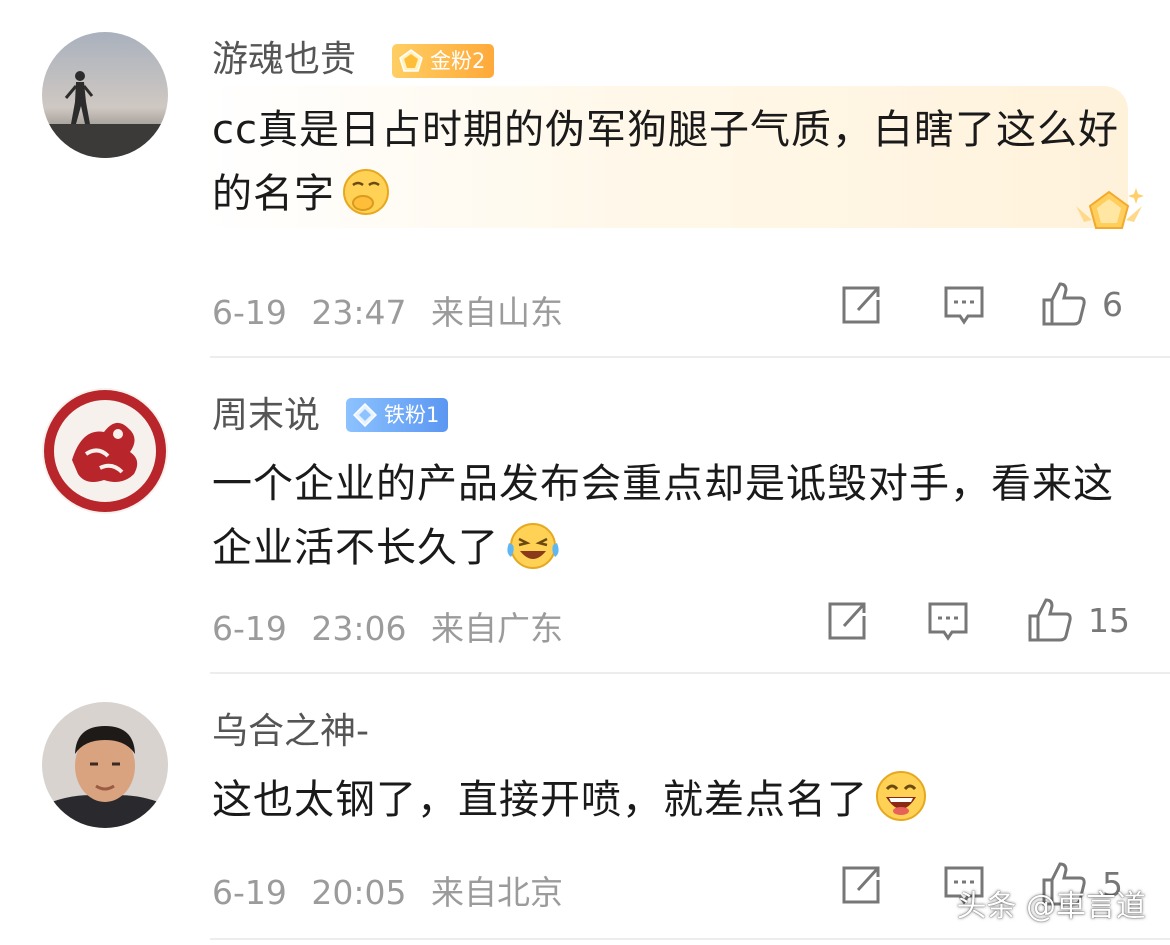 This screenshot has width=1170, height=945. What do you see at coordinates (365, 415) in the screenshot?
I see `diamond-icon` at bounding box center [365, 415].